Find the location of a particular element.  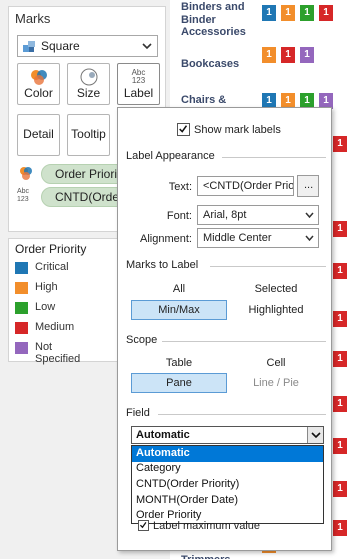

marks-to-label-title: Marks to Label is located at coordinates (162, 265).